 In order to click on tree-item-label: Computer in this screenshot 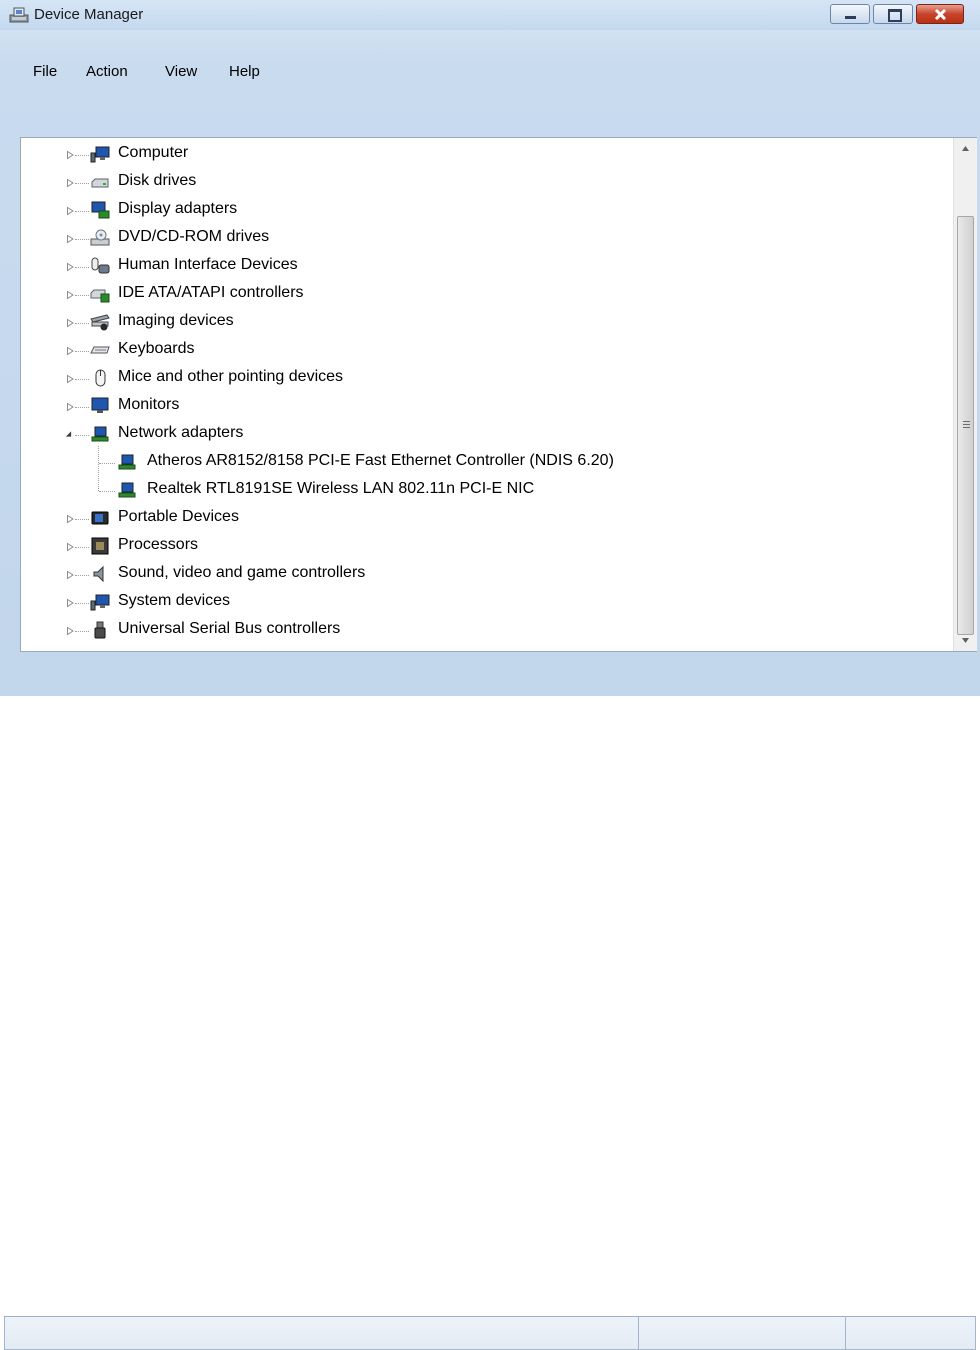, I will do `click(153, 152)`.